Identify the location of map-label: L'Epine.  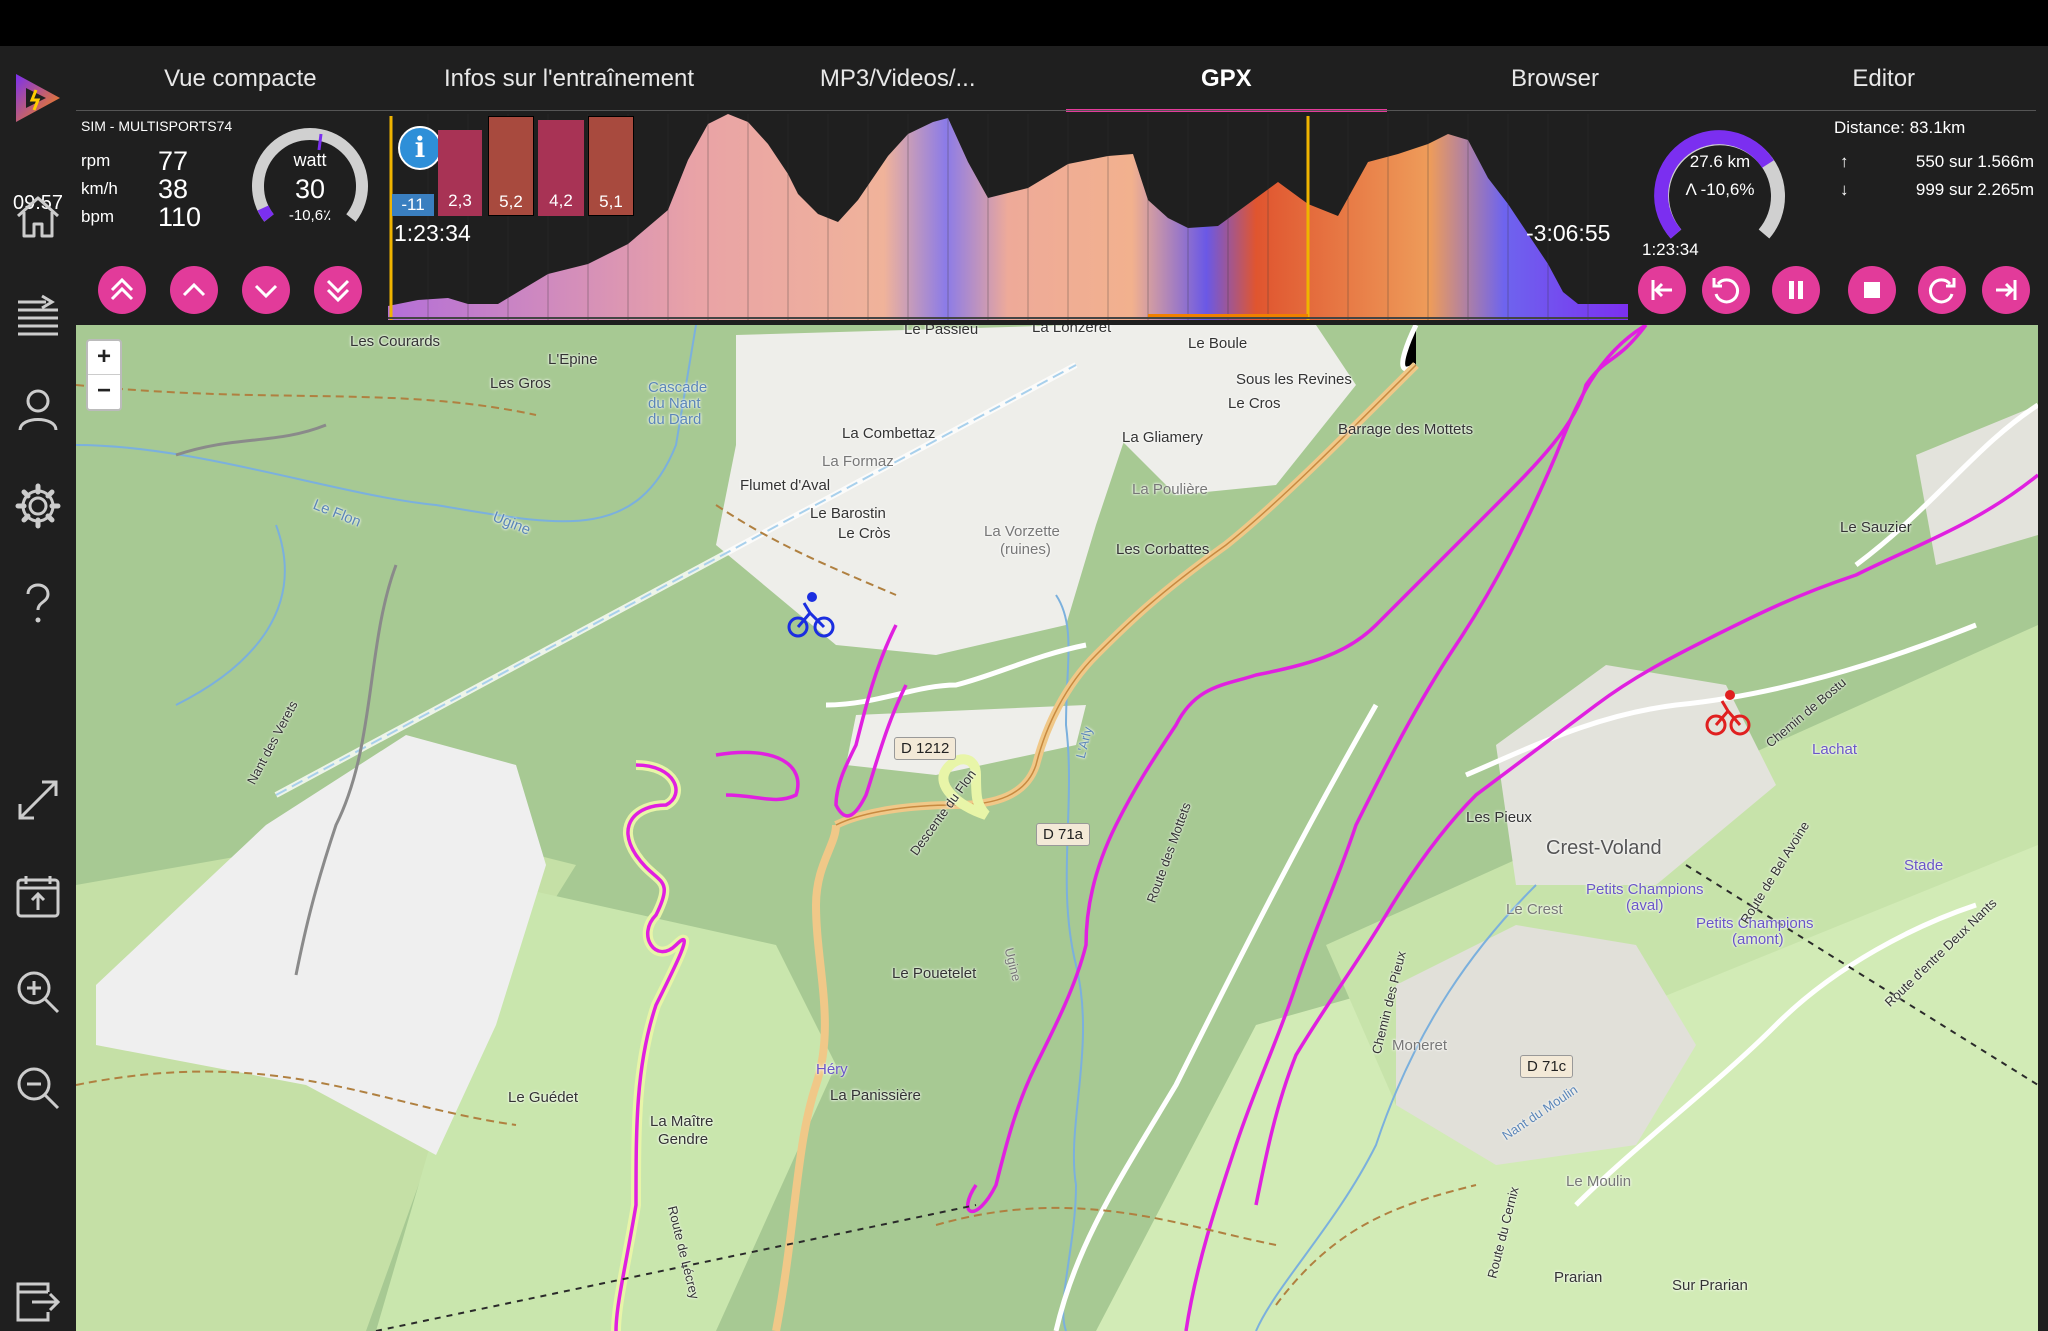
(573, 359).